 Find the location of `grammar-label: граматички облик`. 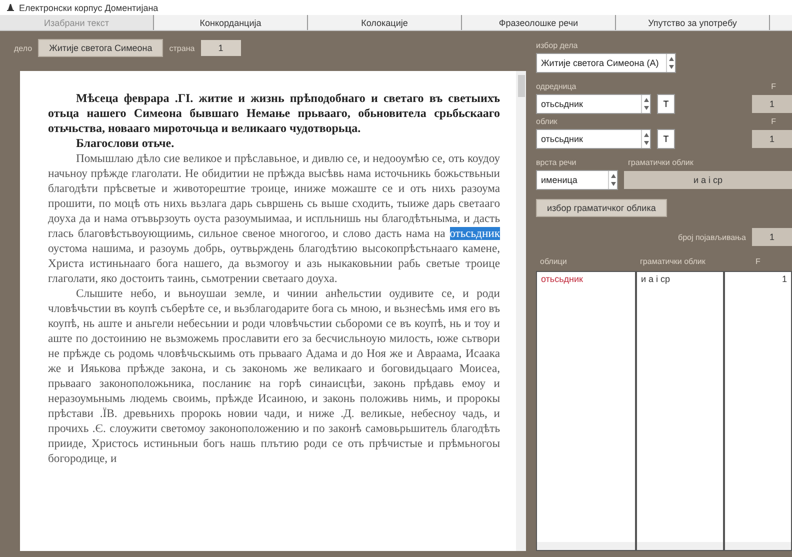

grammar-label: граматички облик is located at coordinates (661, 162).